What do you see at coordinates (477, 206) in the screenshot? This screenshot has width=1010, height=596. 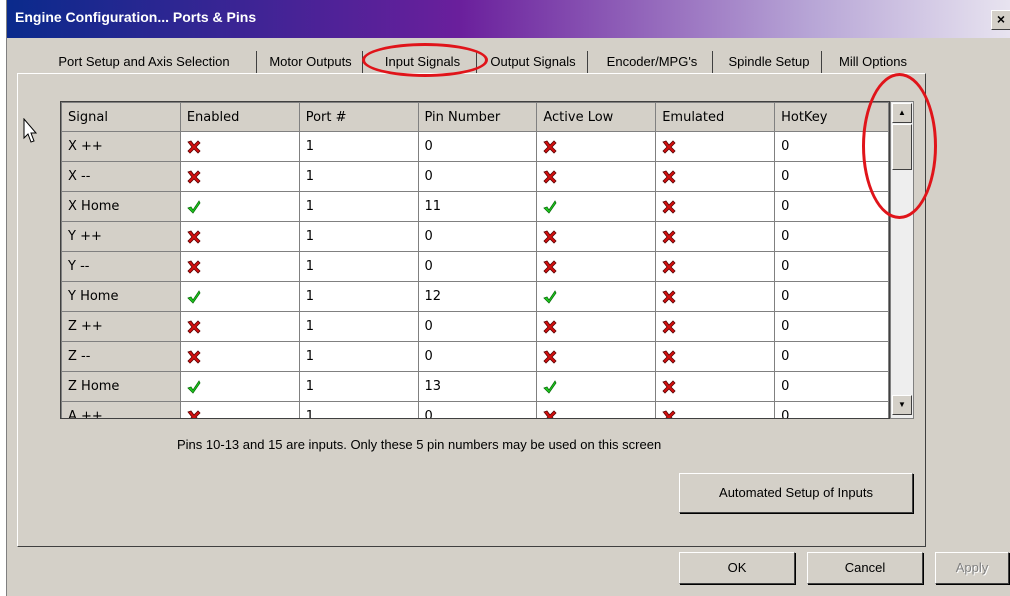 I see `pin-cell: 11` at bounding box center [477, 206].